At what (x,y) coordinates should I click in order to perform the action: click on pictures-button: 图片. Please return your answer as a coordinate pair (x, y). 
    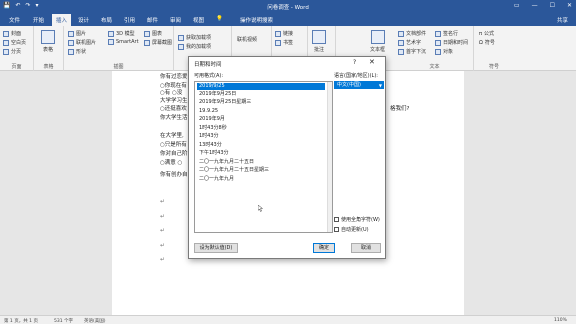
    Looking at the image, I should click on (77, 33).